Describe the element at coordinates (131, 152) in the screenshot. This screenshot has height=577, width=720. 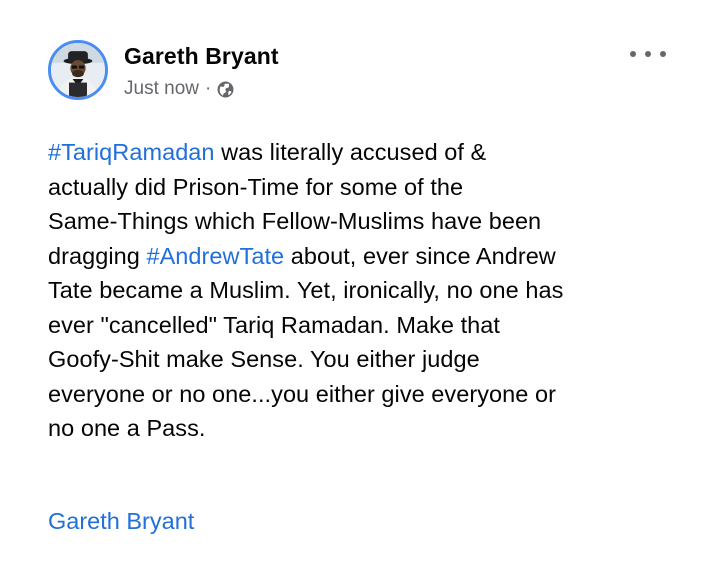
I see `hashtag-link-tariqramadan: #TariqRamadan` at that location.